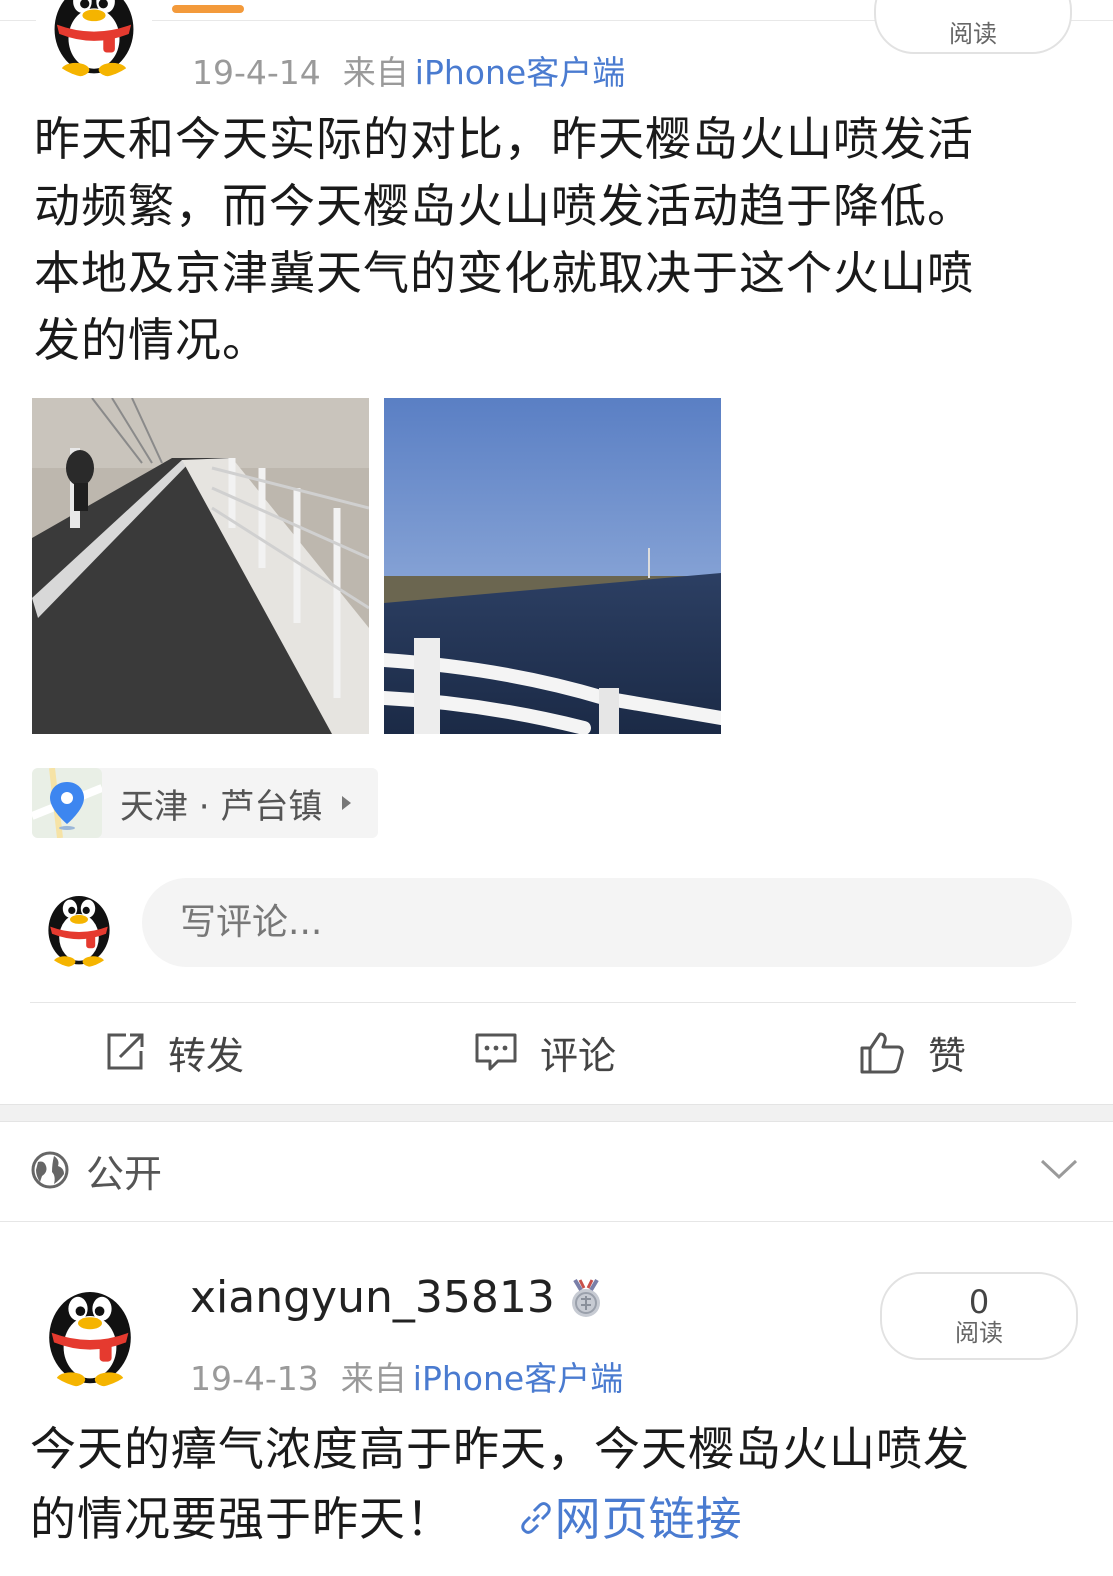 The height and width of the screenshot is (1576, 1113). Describe the element at coordinates (535, 1518) in the screenshot. I see `link-icon` at that location.